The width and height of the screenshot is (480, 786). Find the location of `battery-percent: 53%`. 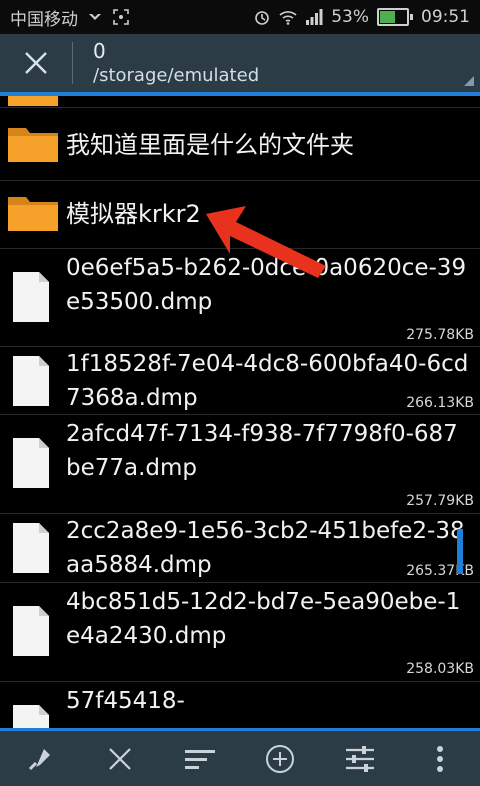

battery-percent: 53% is located at coordinates (350, 17).